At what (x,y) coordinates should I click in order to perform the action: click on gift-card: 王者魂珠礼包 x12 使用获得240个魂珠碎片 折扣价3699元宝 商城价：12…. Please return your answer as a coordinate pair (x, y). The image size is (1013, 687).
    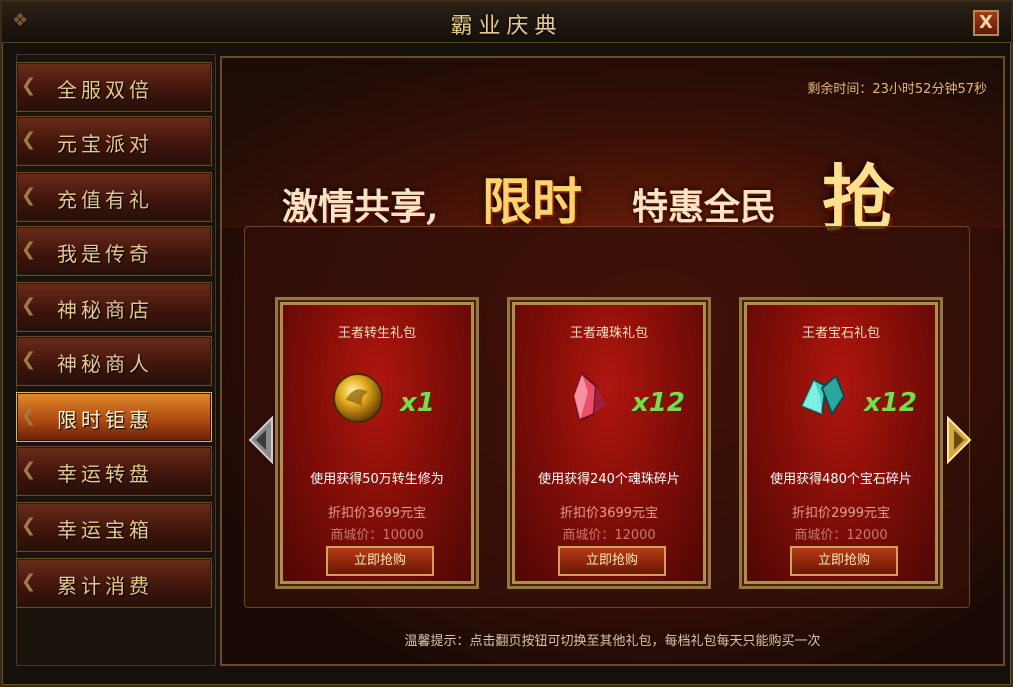
    Looking at the image, I should click on (609, 443).